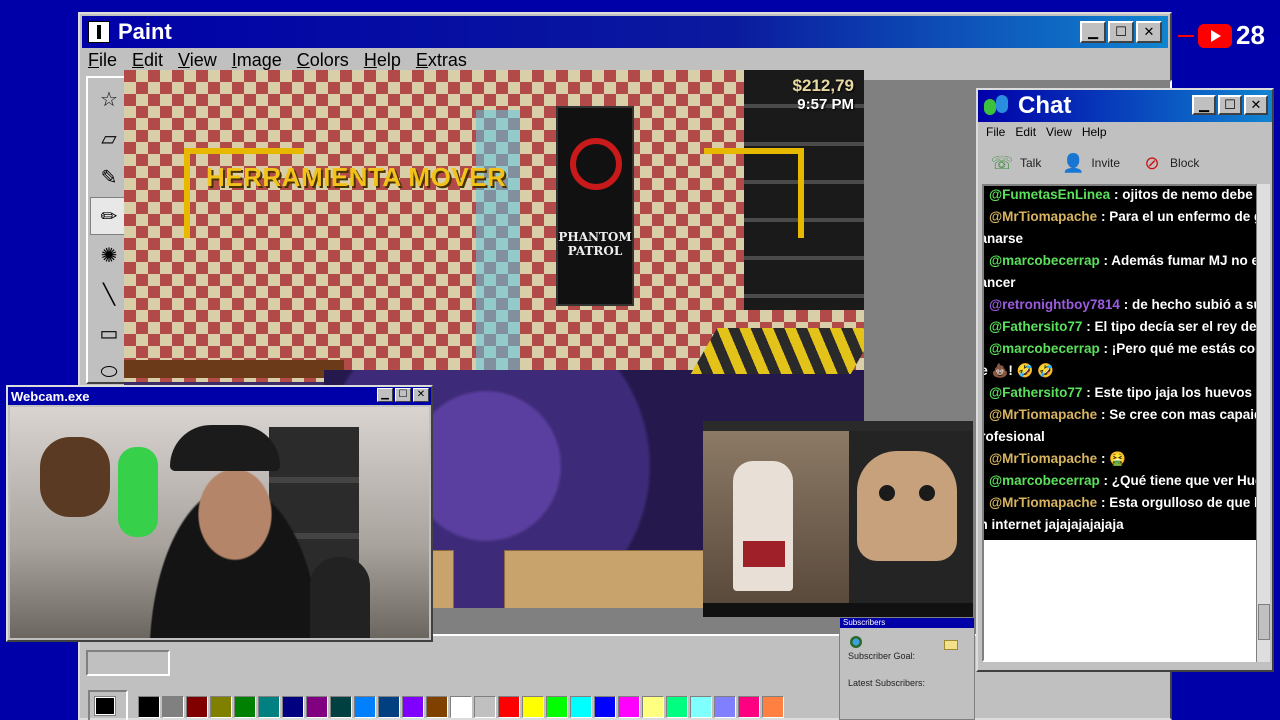 The height and width of the screenshot is (720, 1280). Describe the element at coordinates (1025, 132) in the screenshot. I see `chat-menu-edit: Edit` at that location.